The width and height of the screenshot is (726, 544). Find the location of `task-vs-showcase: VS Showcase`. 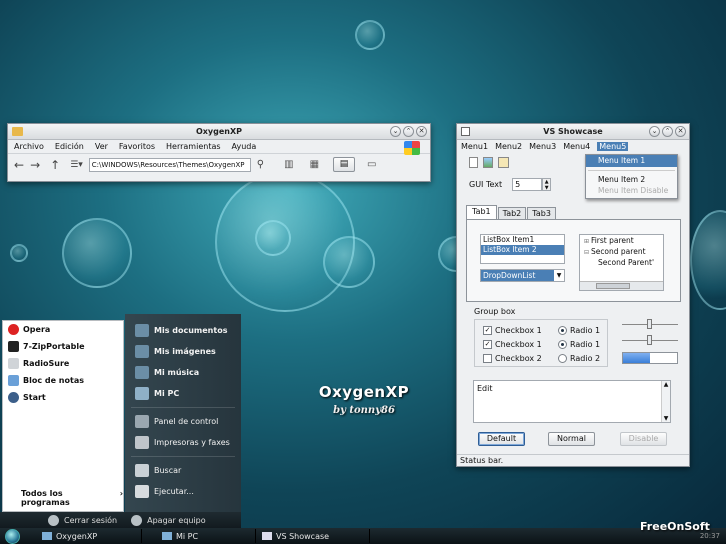

task-vs-showcase: VS Showcase is located at coordinates (313, 536).